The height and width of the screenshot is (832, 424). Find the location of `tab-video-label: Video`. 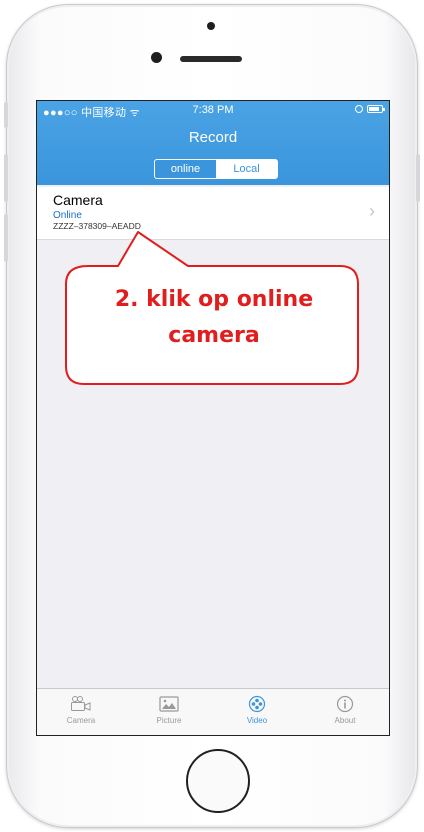

tab-video-label: Video is located at coordinates (257, 720).